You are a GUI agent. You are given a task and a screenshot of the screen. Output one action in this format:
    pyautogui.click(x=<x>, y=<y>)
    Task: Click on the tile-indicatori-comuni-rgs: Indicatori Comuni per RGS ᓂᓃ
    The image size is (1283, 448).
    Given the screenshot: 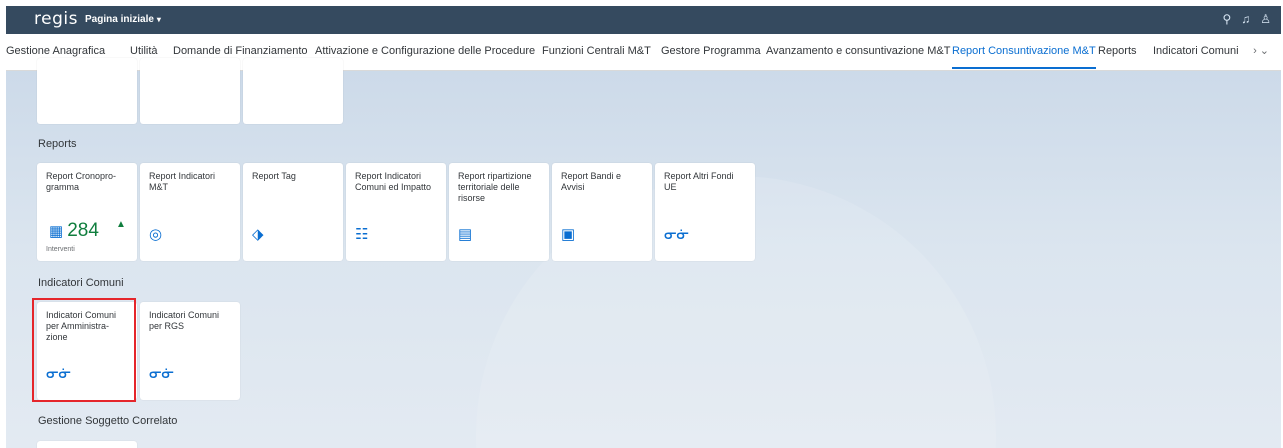 What is the action you would take?
    pyautogui.click(x=190, y=351)
    